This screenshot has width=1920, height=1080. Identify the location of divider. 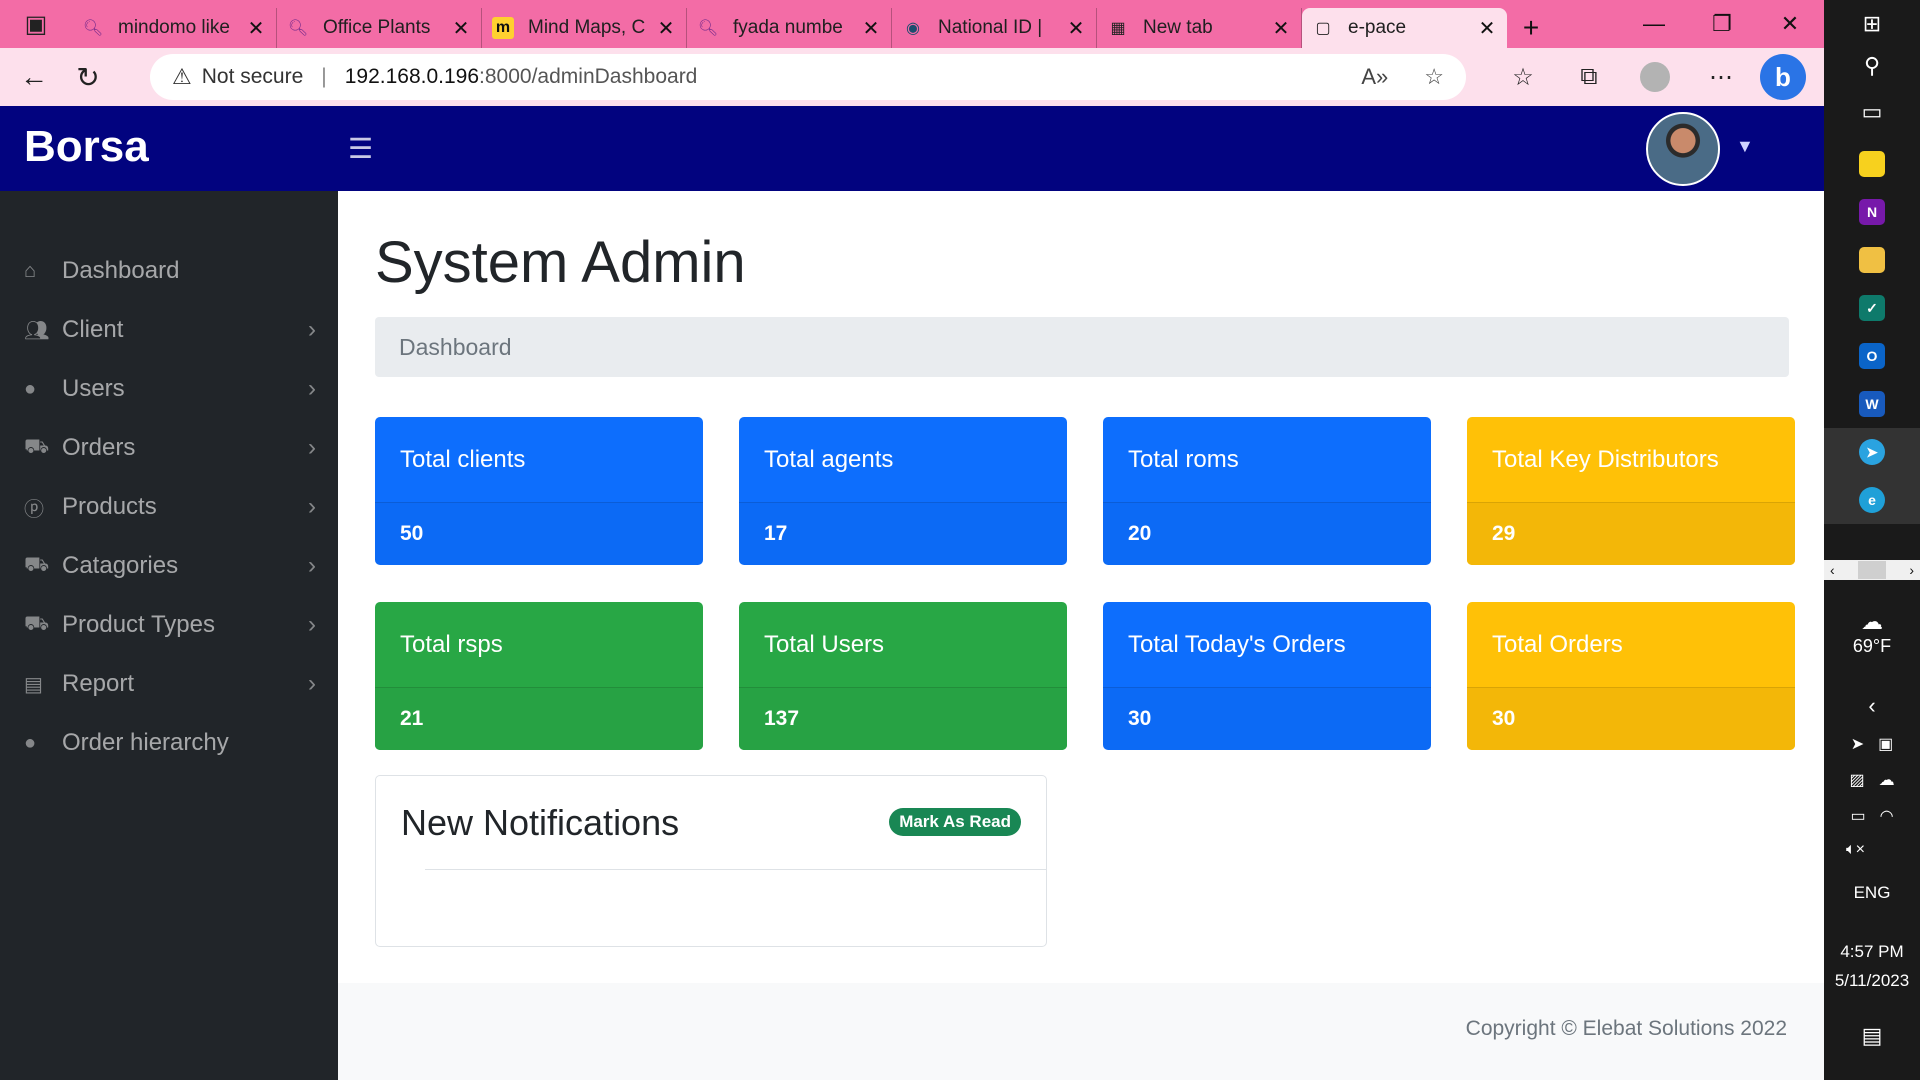
(735, 869).